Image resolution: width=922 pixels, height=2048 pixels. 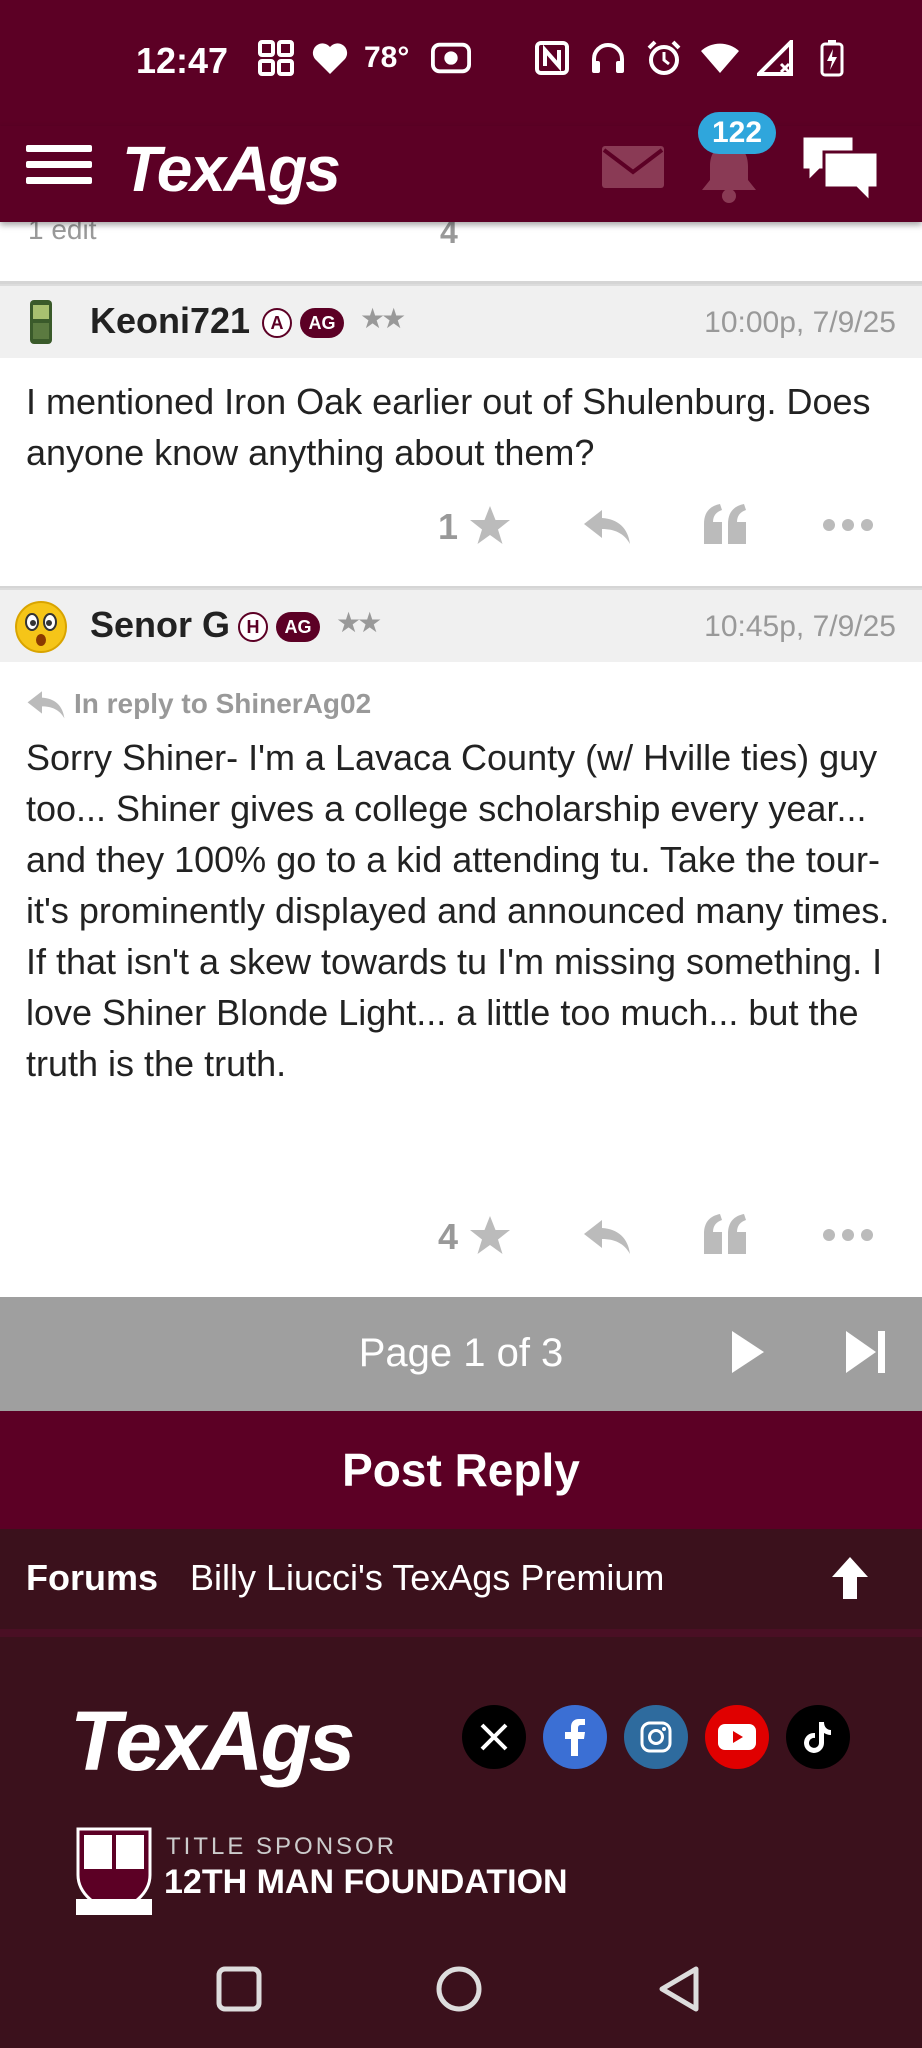 I want to click on status-bar: 12:47 78°, so click(x=461, y=63).